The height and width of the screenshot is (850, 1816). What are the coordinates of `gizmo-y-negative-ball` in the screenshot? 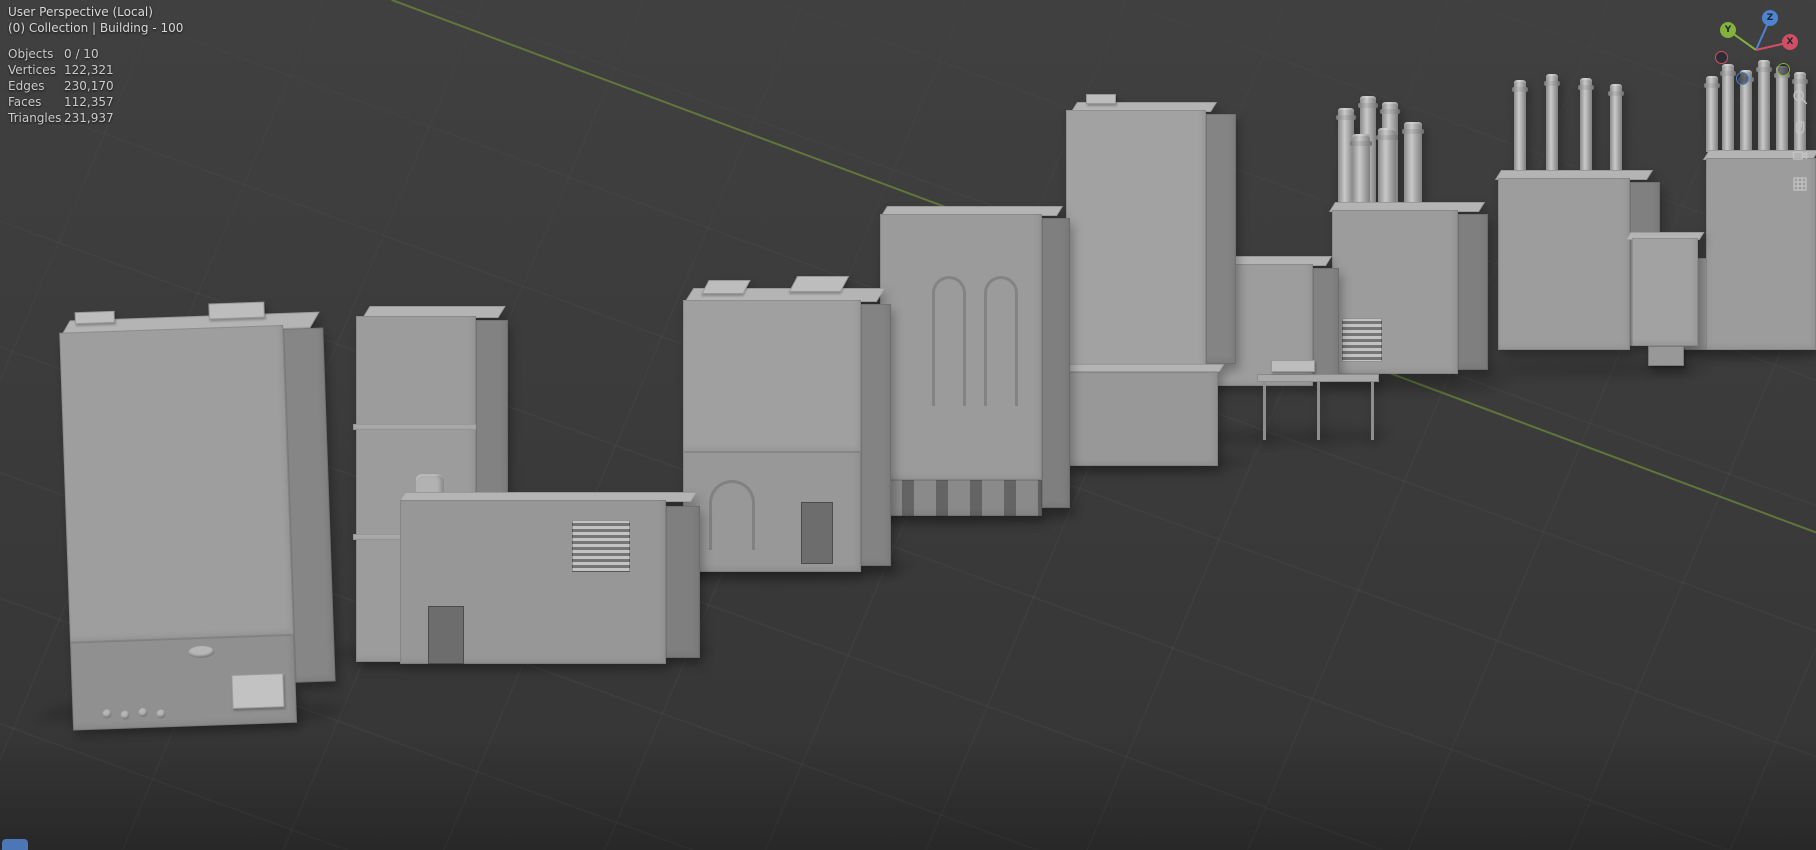 It's located at (1783, 69).